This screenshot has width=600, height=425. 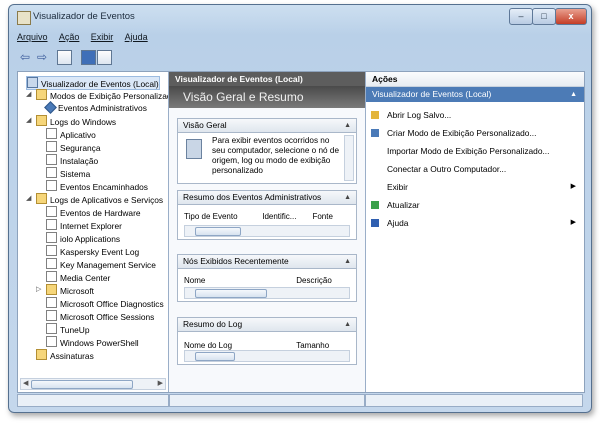 I want to click on column-header: Tipo de Evento, so click(x=220, y=216).